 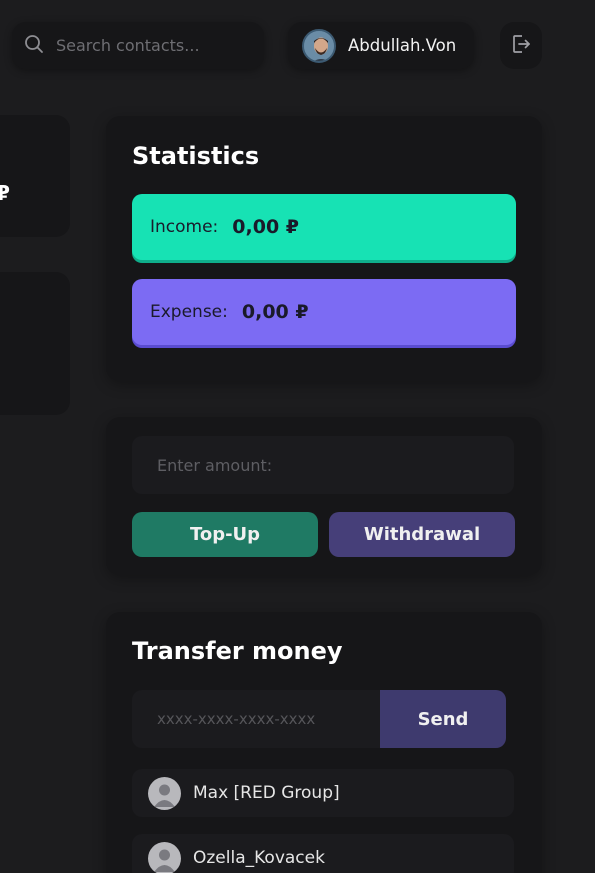 I want to click on contact-item: Ozella_Kovacek, so click(x=323, y=853).